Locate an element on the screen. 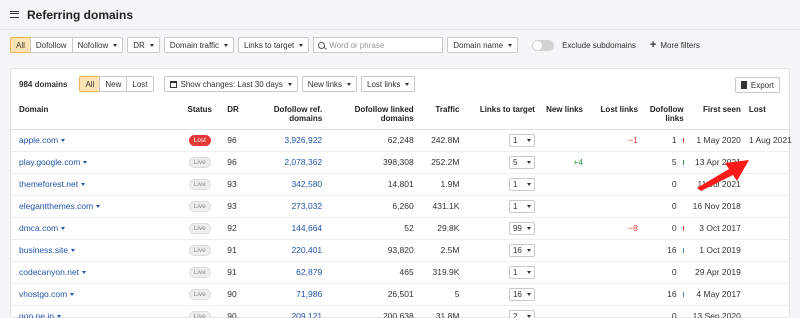 This screenshot has height=318, width=800. col-lost-links: Lost links is located at coordinates (610, 115).